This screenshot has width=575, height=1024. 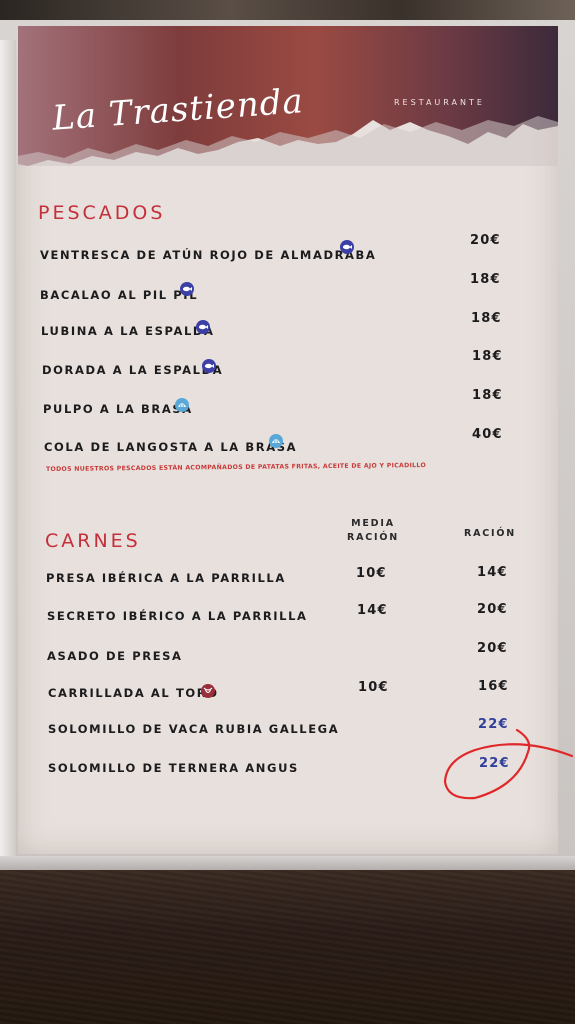 I want to click on menu-item-name: ASADO DE PRESA, so click(x=115, y=656).